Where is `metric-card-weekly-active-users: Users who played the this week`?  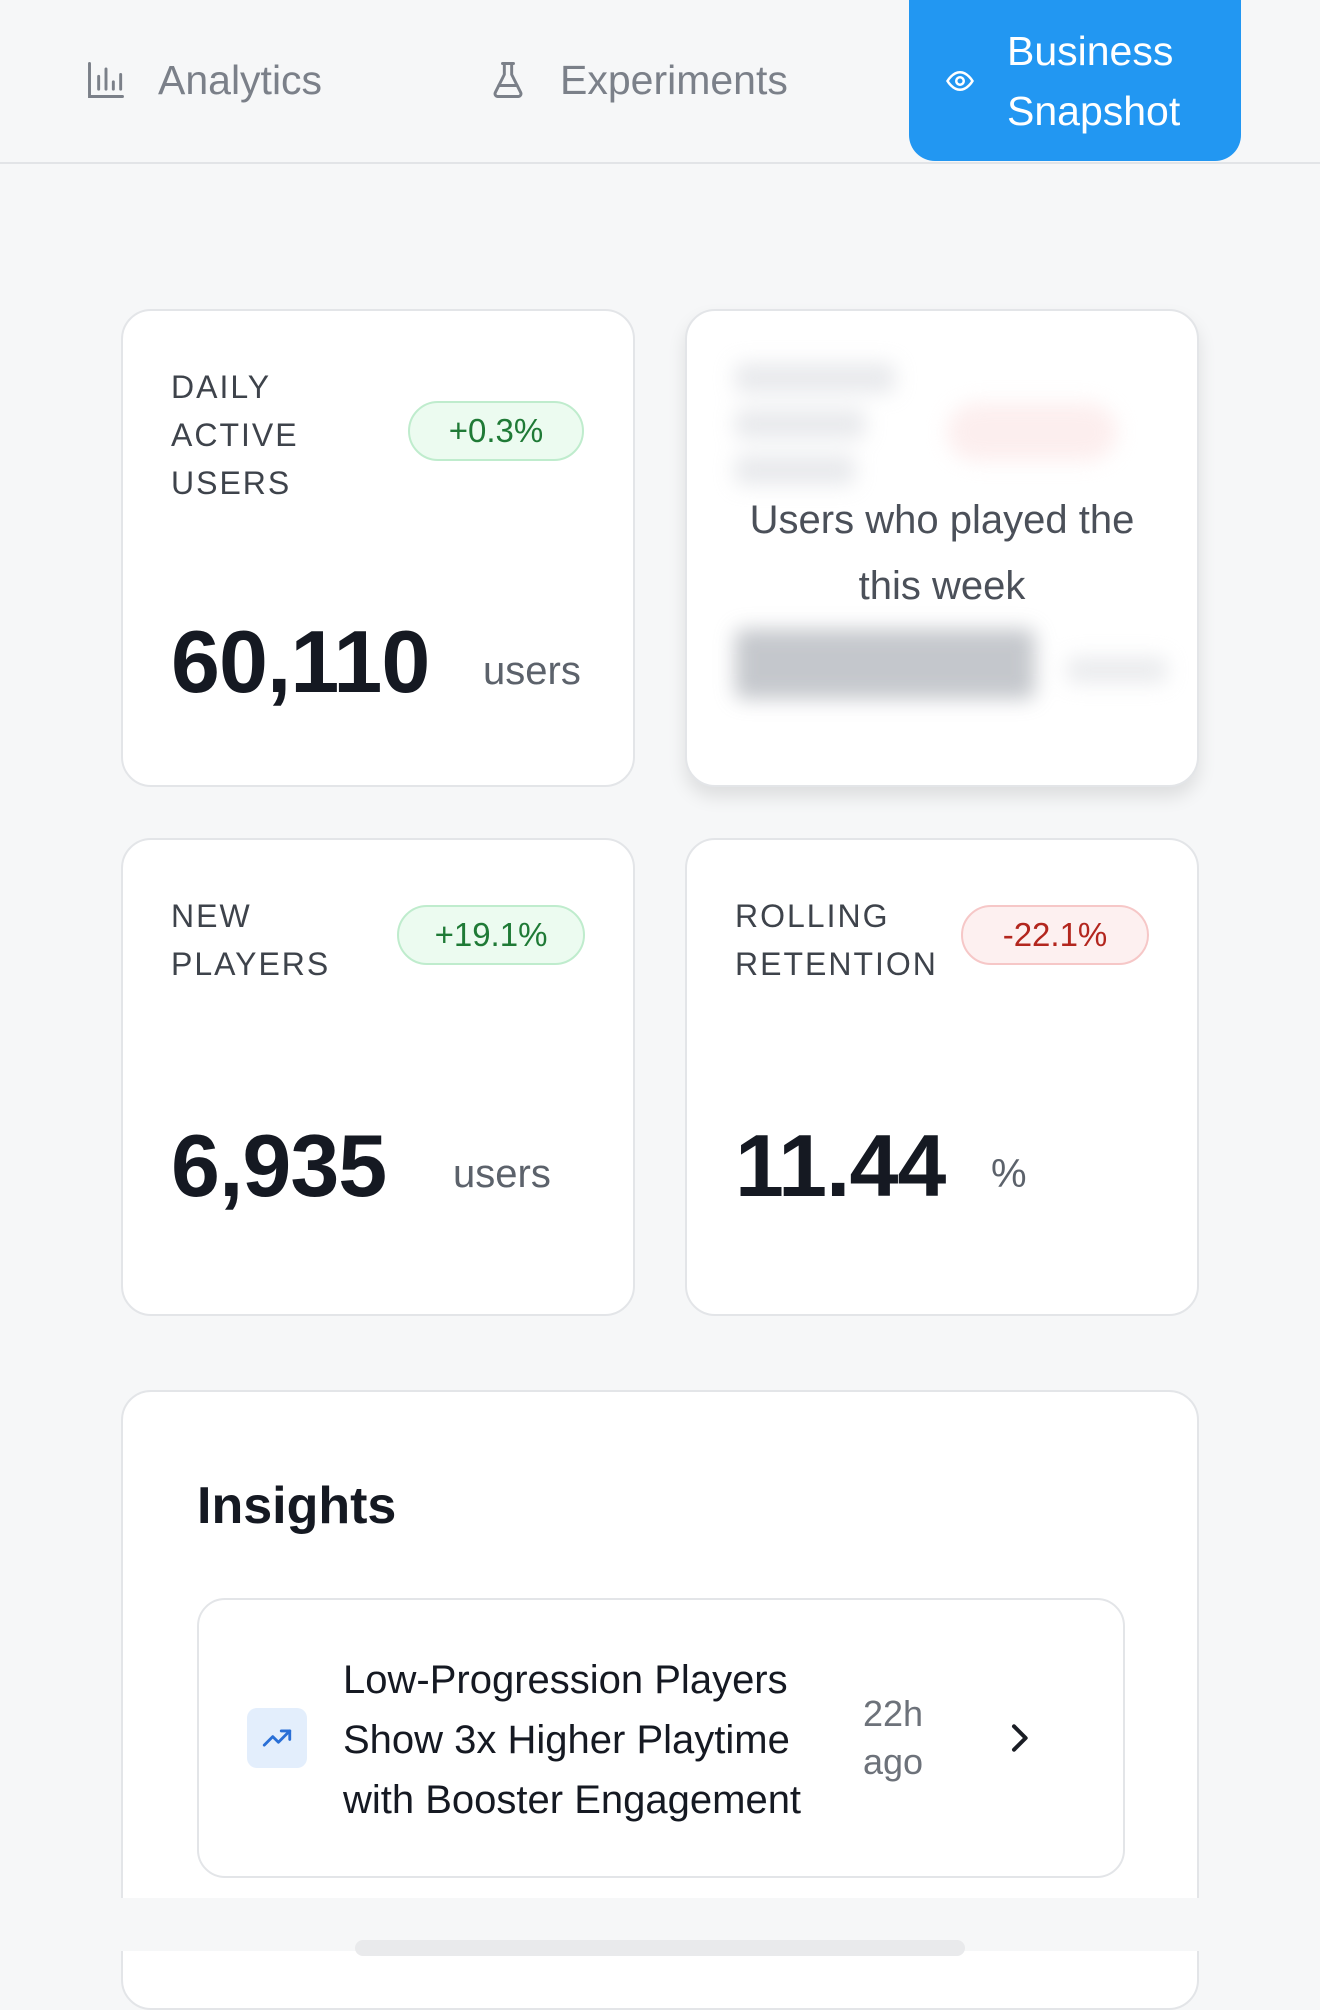 metric-card-weekly-active-users: Users who played the this week is located at coordinates (942, 548).